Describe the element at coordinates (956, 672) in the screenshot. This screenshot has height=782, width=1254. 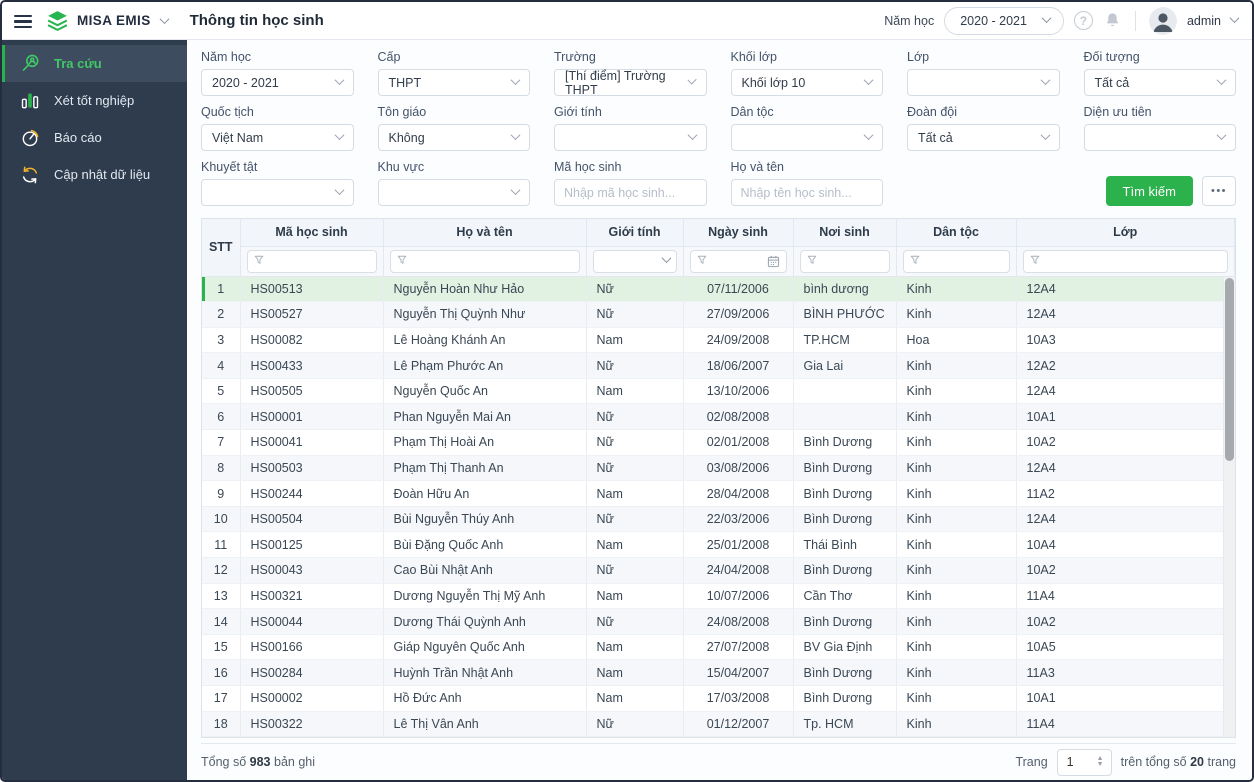
I see `cell-ethnicity: Kinh` at that location.